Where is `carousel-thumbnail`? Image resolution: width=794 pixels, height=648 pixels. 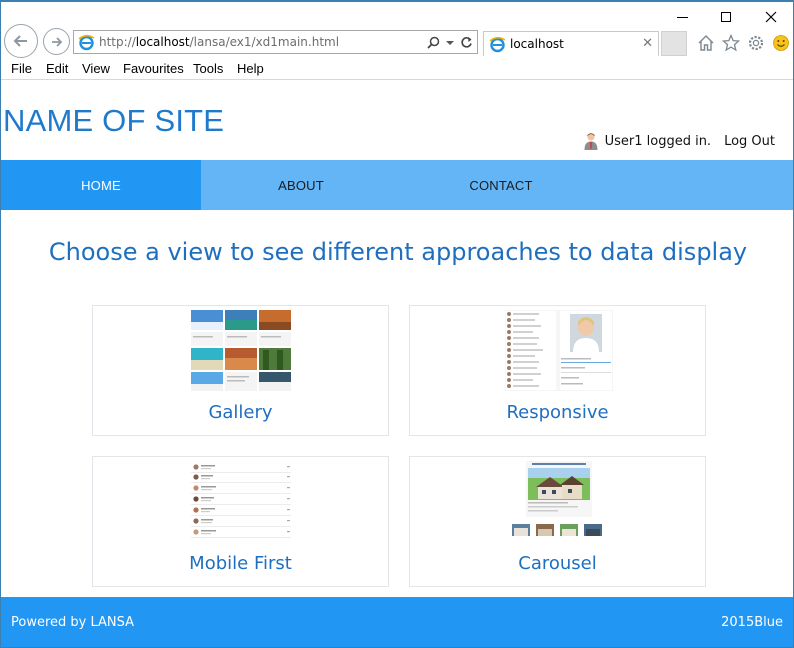
carousel-thumbnail is located at coordinates (558, 501).